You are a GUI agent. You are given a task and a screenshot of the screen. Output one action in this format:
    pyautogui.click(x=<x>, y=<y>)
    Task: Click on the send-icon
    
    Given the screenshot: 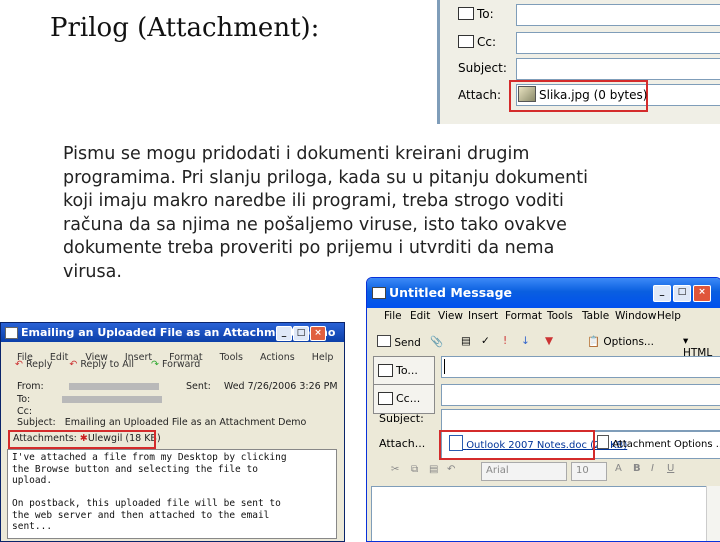 What is the action you would take?
    pyautogui.click(x=384, y=341)
    